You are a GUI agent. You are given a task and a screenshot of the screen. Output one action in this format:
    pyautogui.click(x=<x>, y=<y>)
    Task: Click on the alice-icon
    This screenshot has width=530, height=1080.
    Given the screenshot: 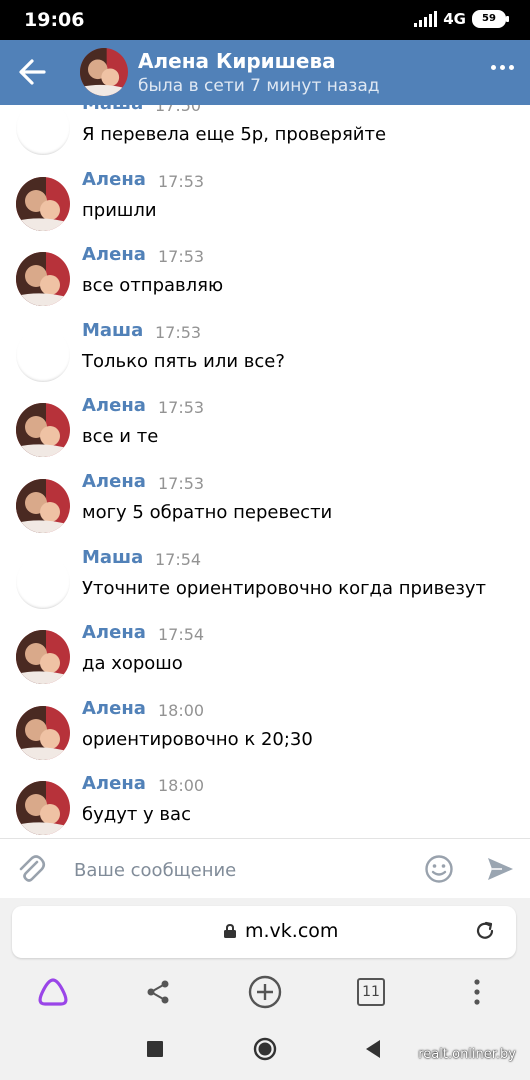 What is the action you would take?
    pyautogui.click(x=53, y=992)
    